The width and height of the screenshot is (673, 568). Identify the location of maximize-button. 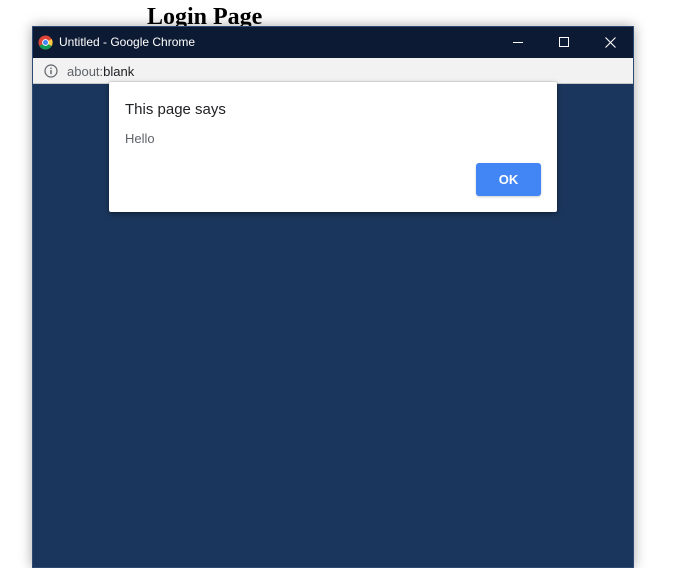
(564, 42).